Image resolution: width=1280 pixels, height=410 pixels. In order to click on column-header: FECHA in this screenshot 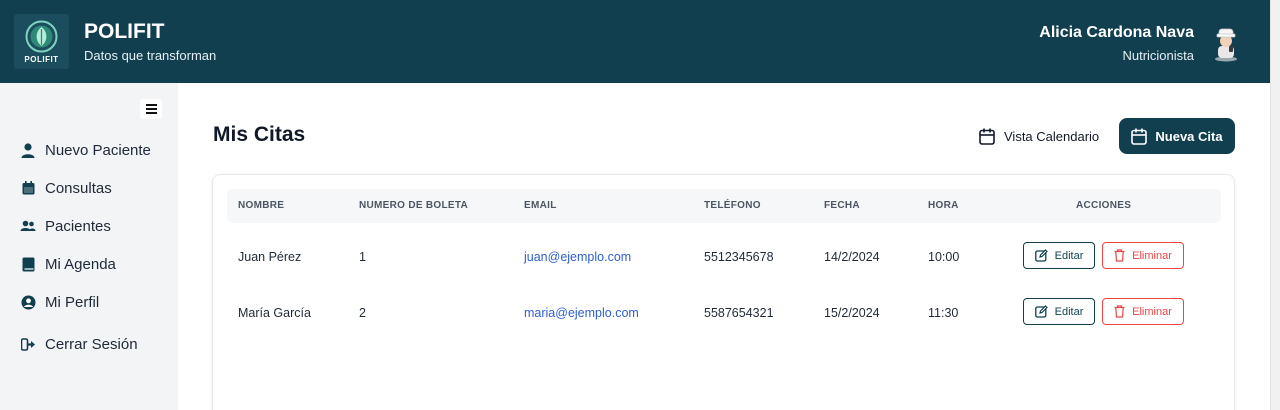, I will do `click(842, 205)`.